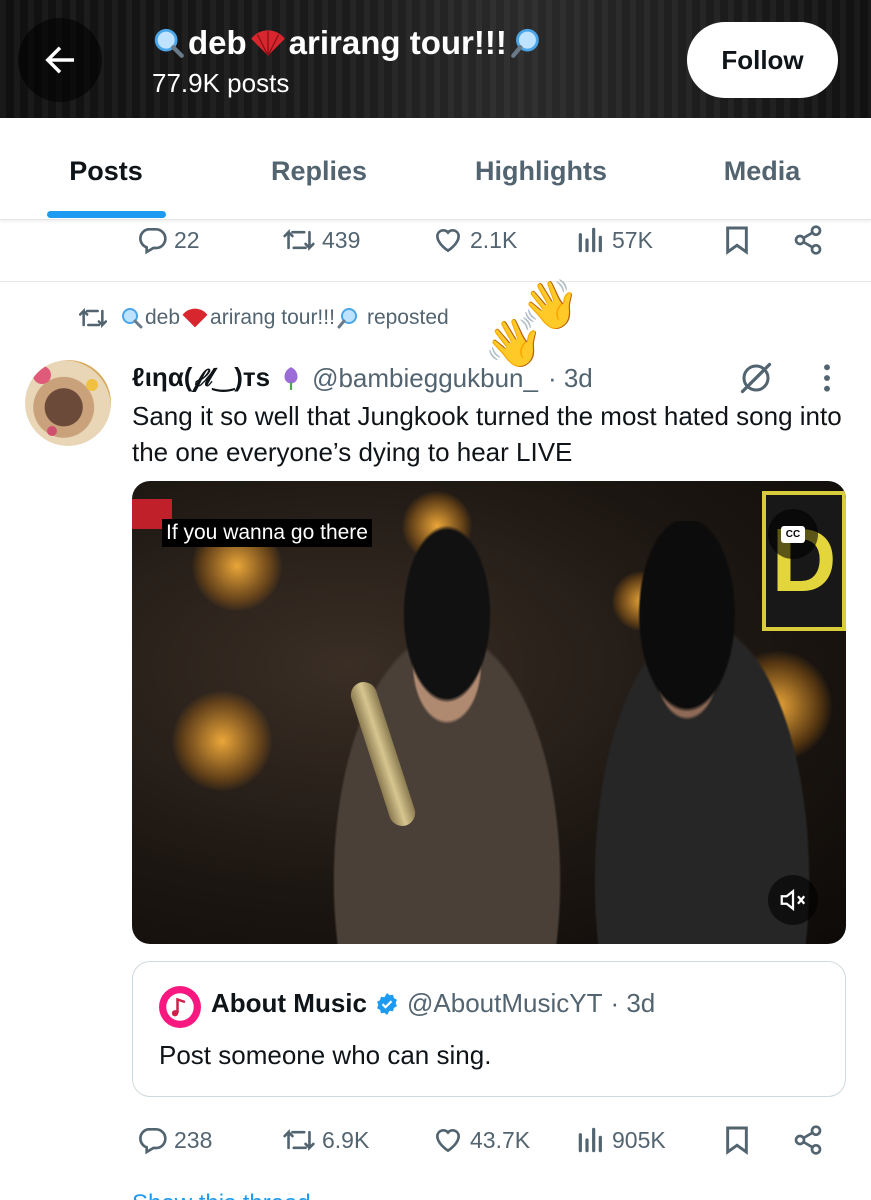  I want to click on post-time: · 3d, so click(570, 378).